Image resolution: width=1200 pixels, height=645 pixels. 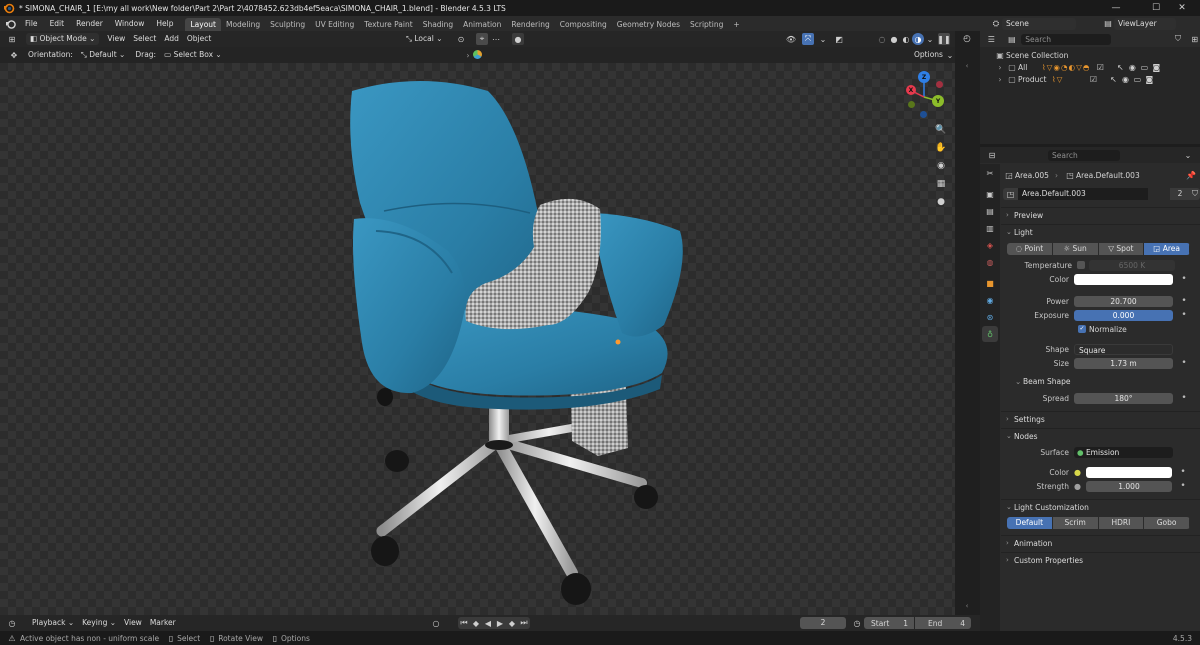 What do you see at coordinates (1100, 506) in the screenshot?
I see `panel-light-customization: ⌄ Light Customization` at bounding box center [1100, 506].